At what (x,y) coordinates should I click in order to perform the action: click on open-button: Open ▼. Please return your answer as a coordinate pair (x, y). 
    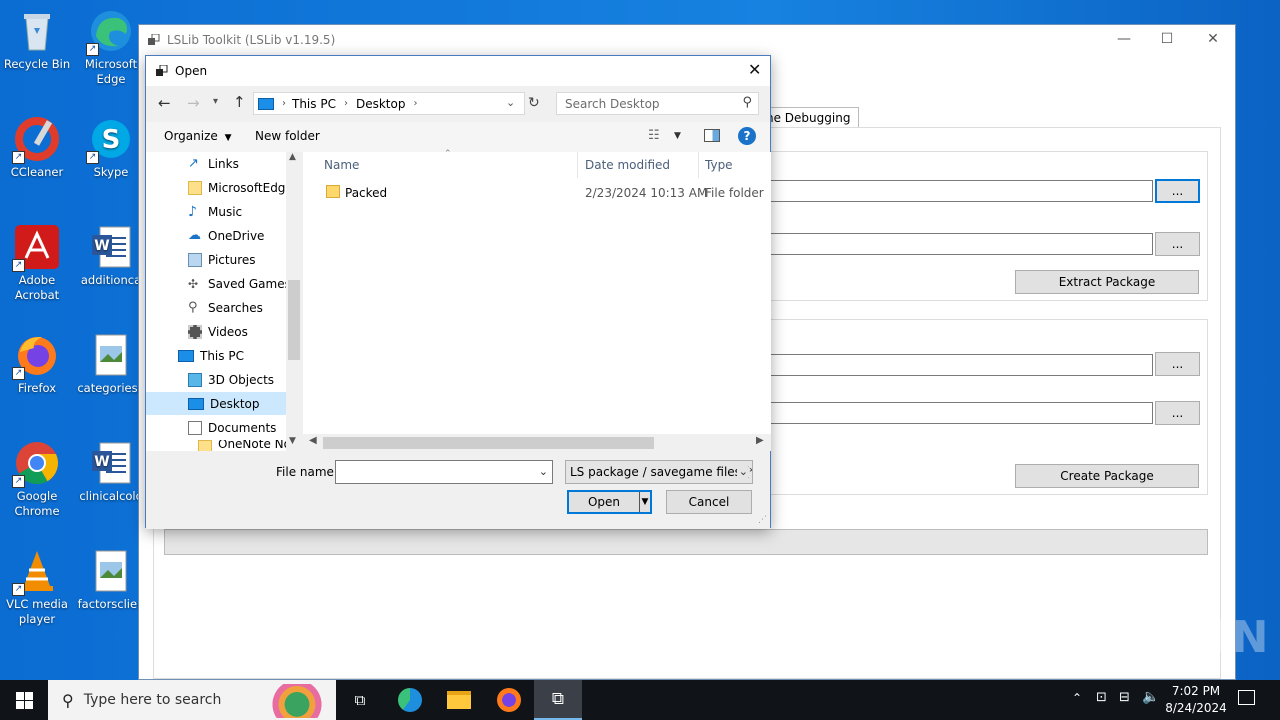
    Looking at the image, I should click on (609, 502).